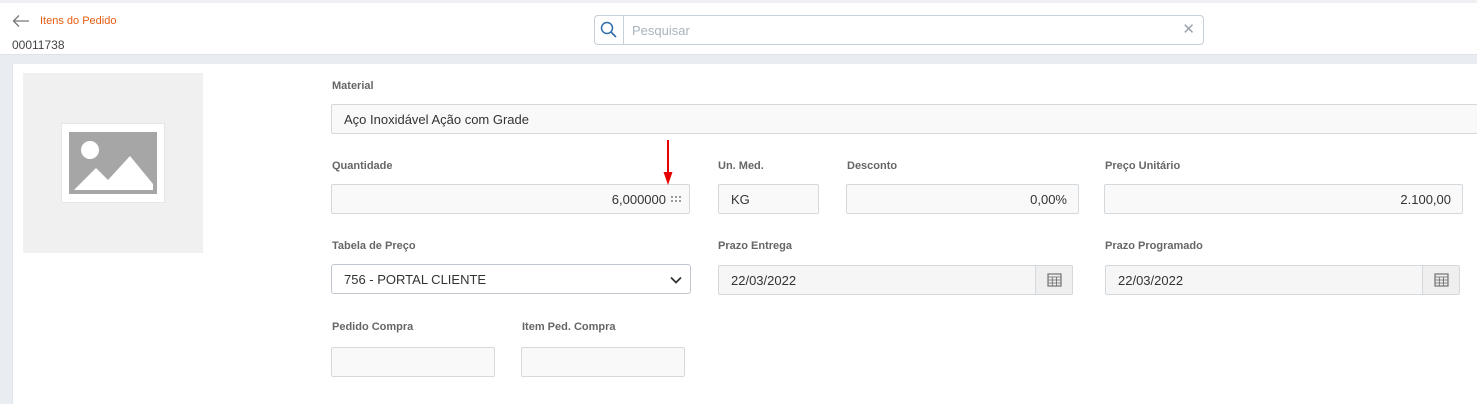 The height and width of the screenshot is (404, 1477). I want to click on unidade-label: Un. Med., so click(741, 166).